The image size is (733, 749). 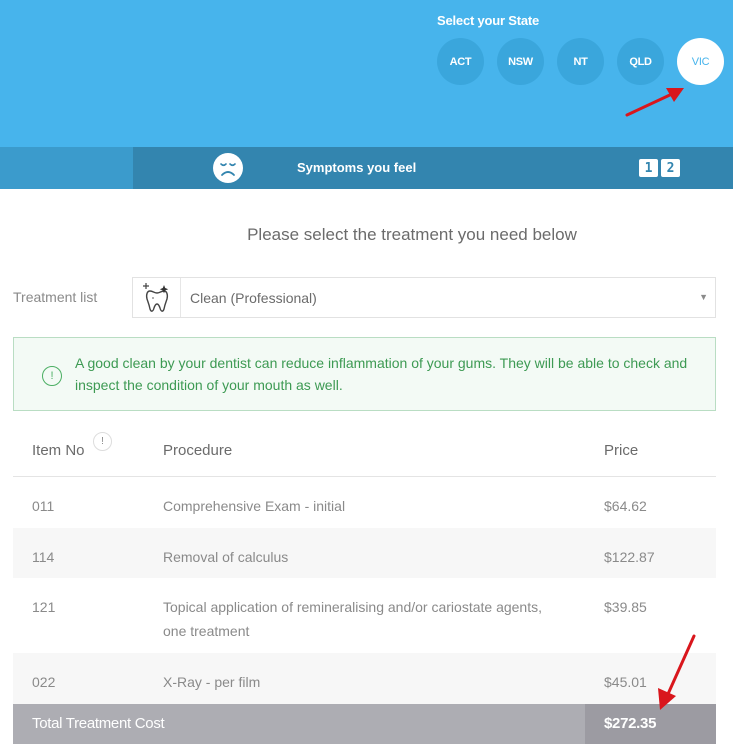 What do you see at coordinates (364, 678) in the screenshot?
I see `table-row: 022 X-Ray - per film $45.01` at bounding box center [364, 678].